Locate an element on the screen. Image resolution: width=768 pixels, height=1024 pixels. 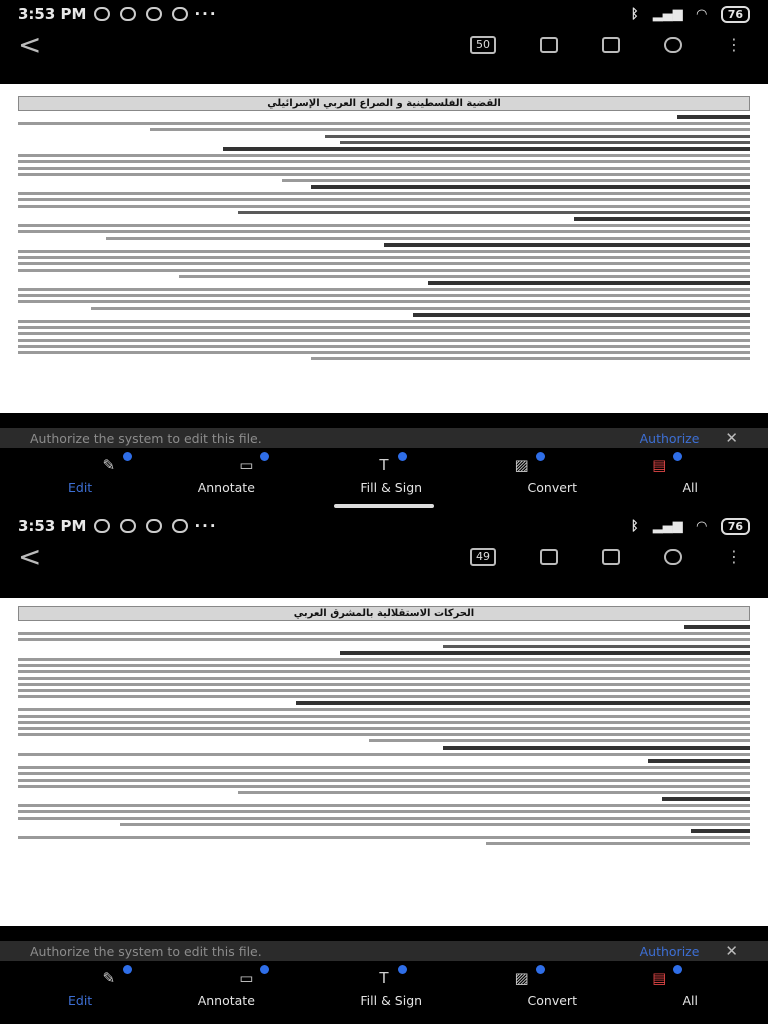
screenshot-bottom: 3:53 PM ··· ᛒ ▂▄▆ ◠ 76 < 49 ⋮ is located at coordinates (384, 543).